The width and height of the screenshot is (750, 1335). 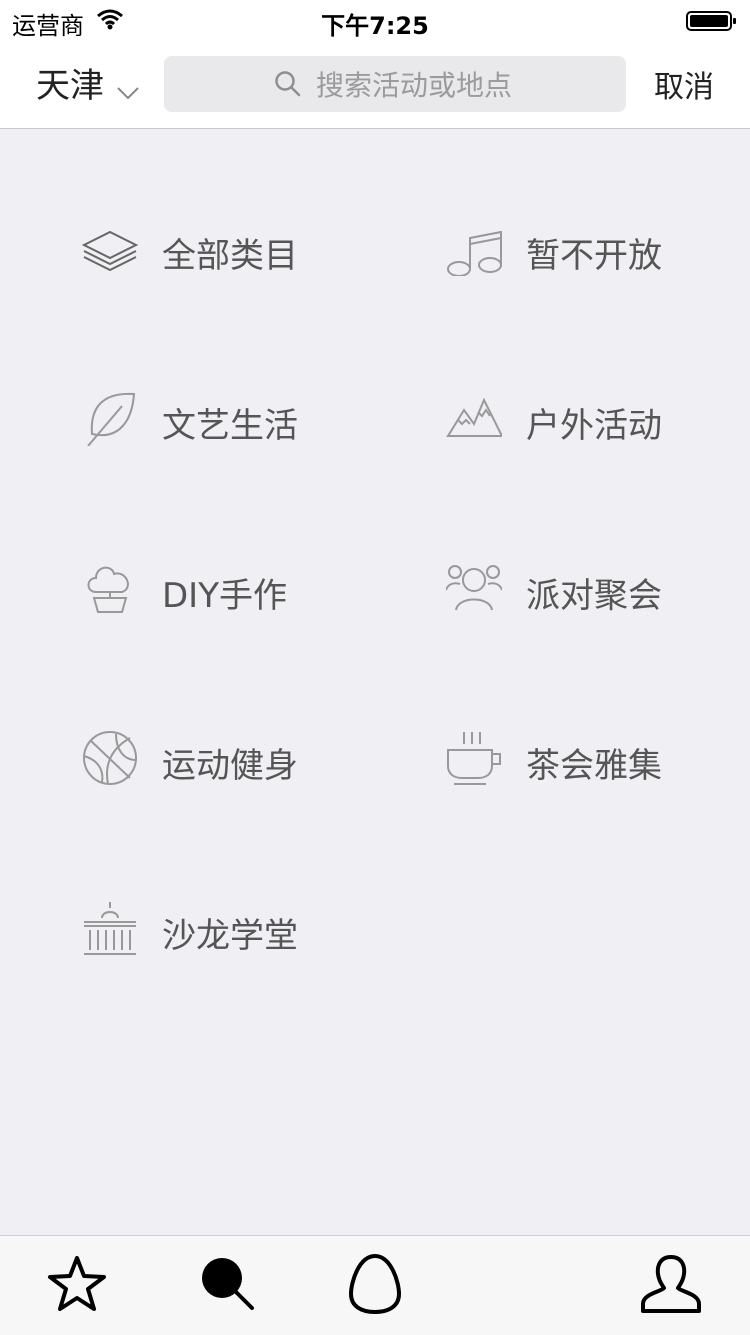 I want to click on basketball-icon, so click(x=110, y=758).